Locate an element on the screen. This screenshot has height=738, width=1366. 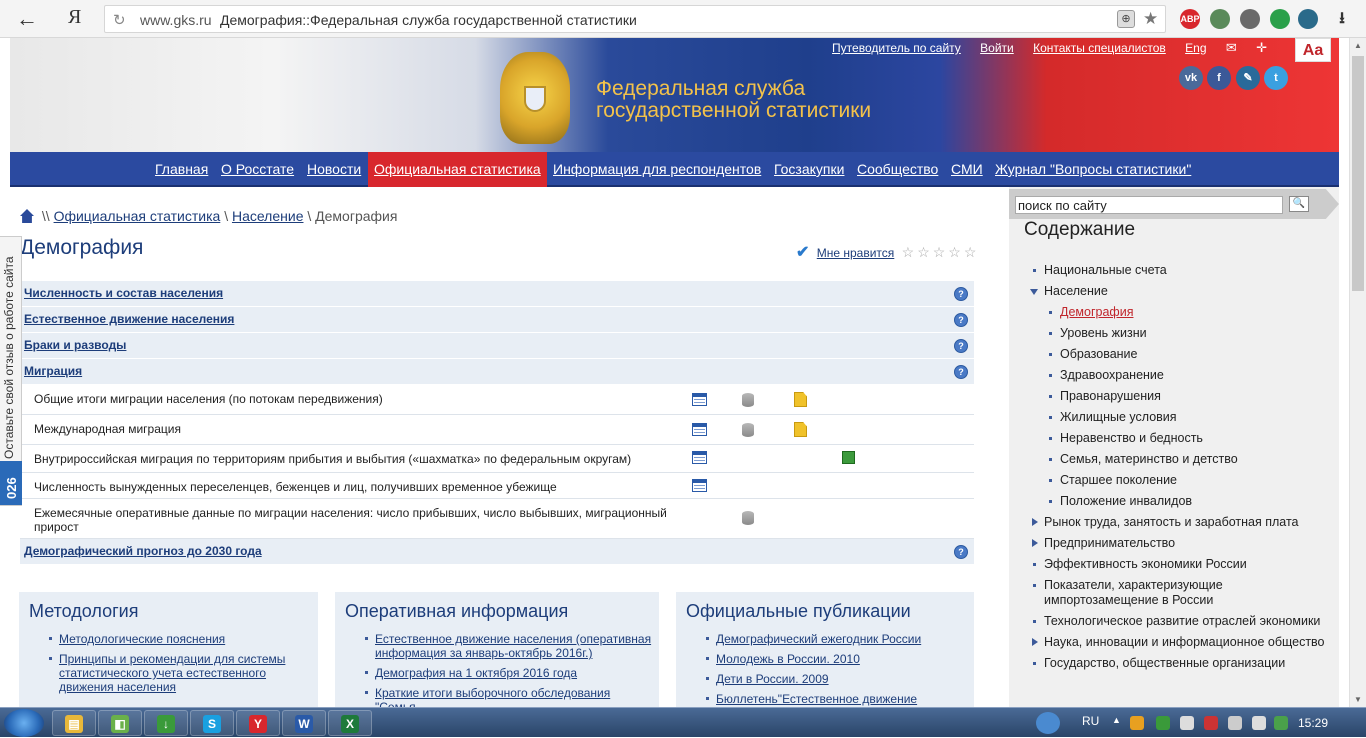
box-link: Методологические пояснения is located at coordinates (142, 639).